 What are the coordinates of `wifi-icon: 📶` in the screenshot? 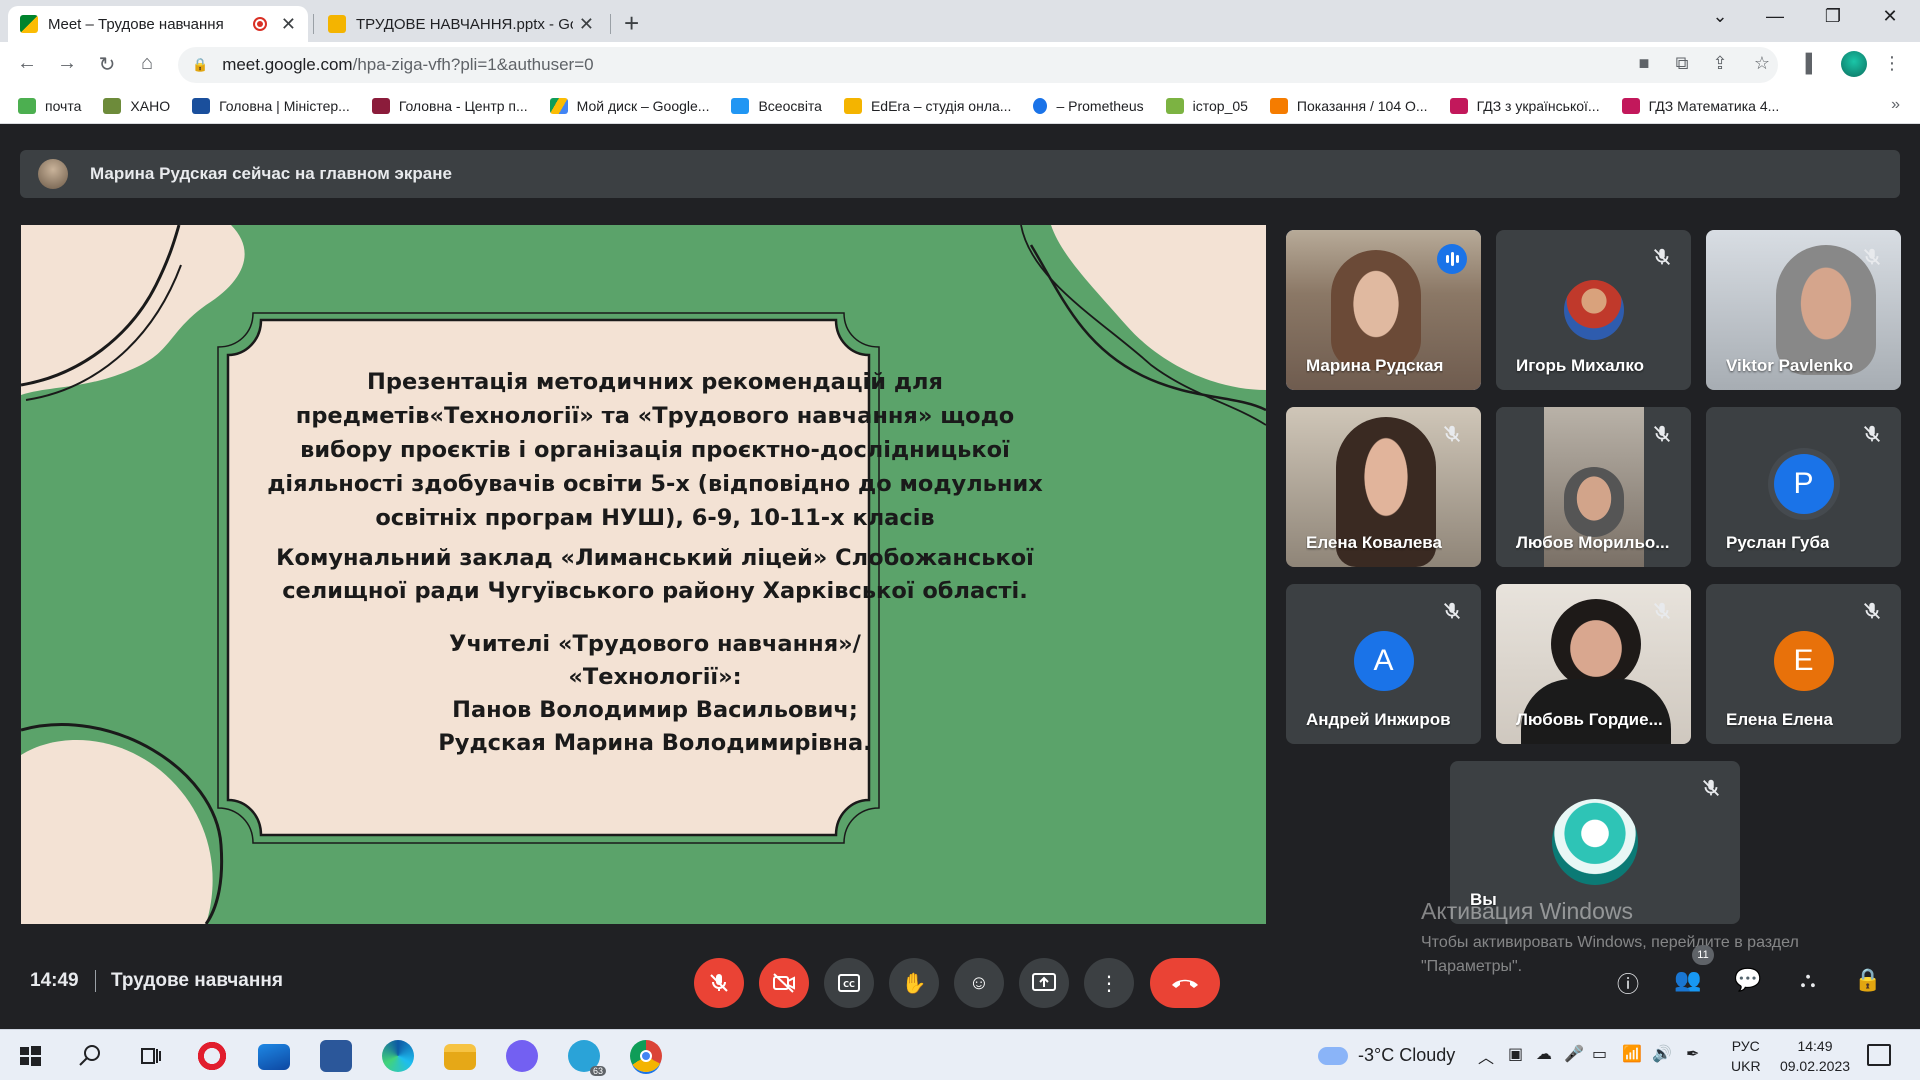 It's located at (1632, 1054).